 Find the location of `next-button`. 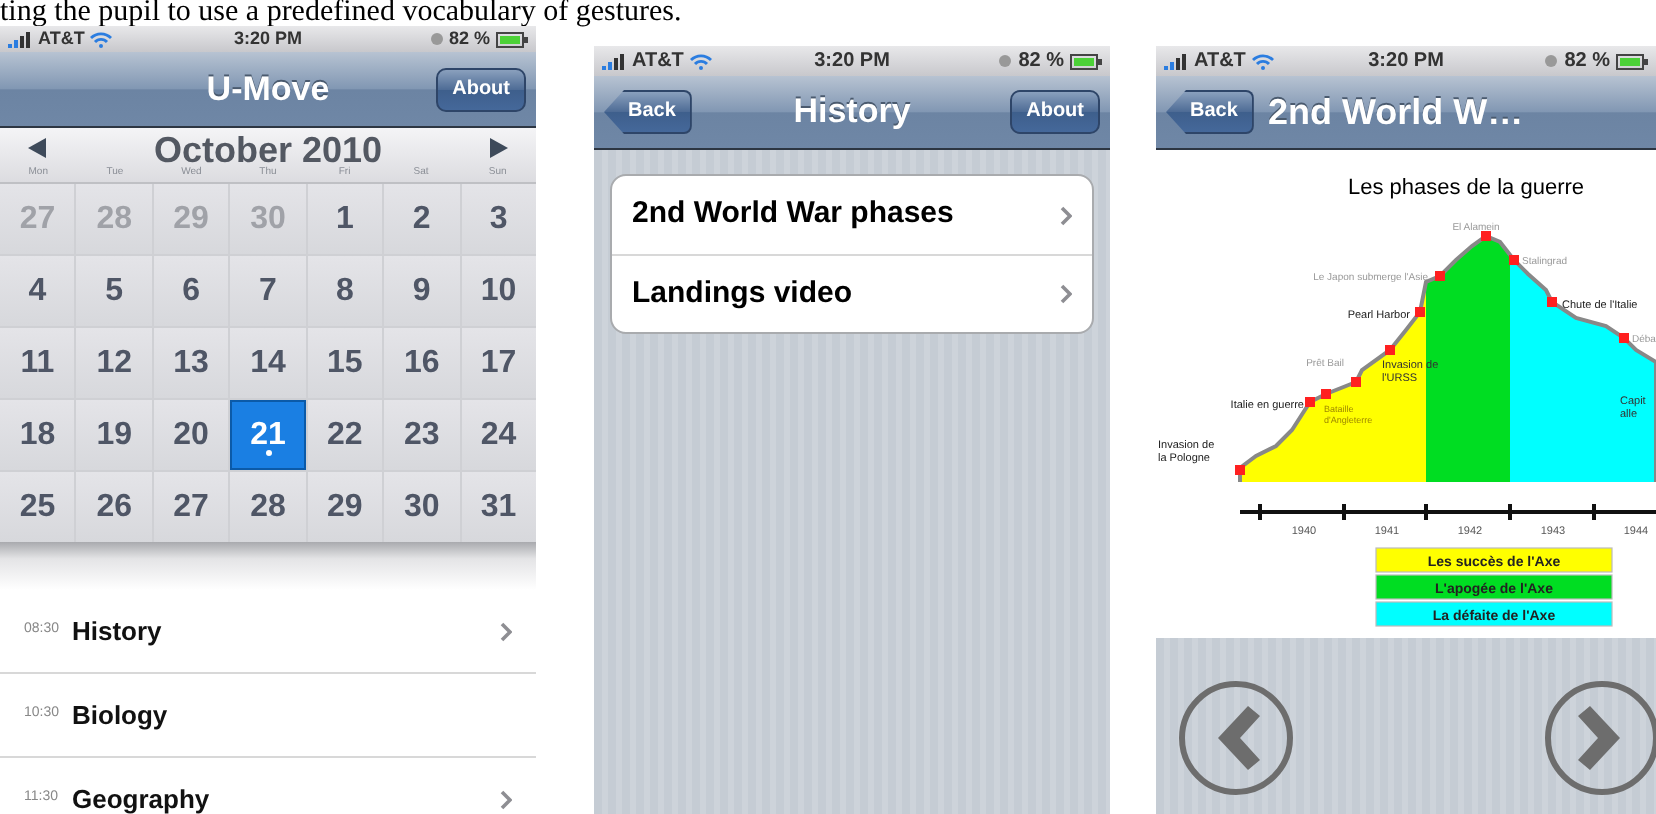

next-button is located at coordinates (1599, 738).